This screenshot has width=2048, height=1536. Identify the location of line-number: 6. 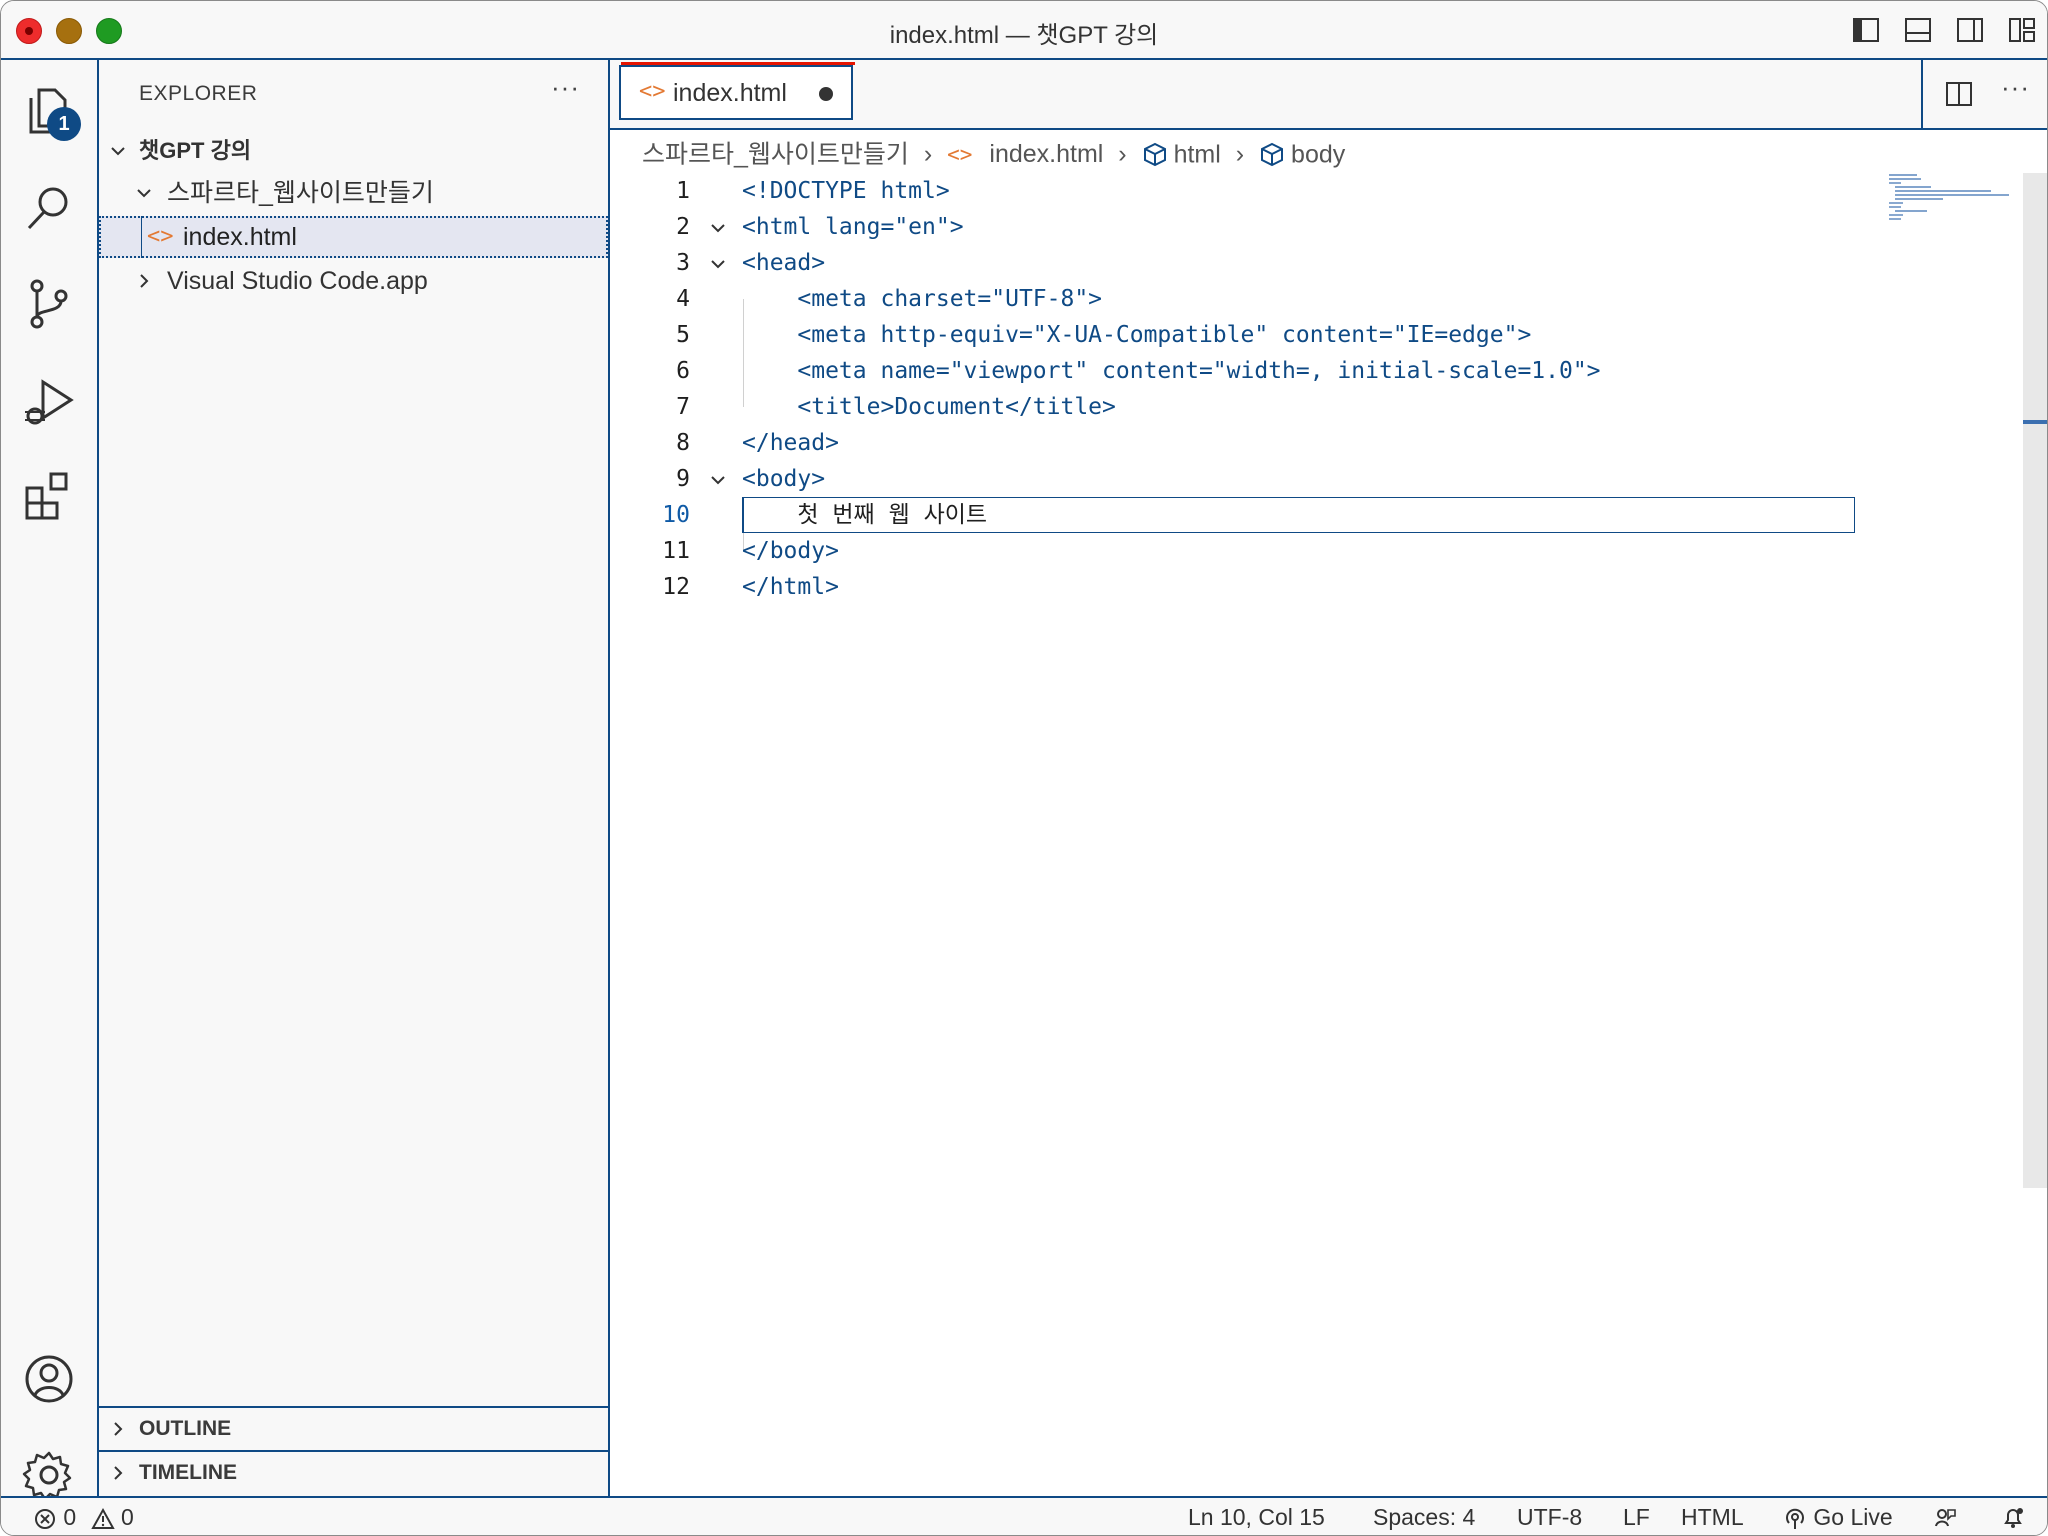
(683, 371).